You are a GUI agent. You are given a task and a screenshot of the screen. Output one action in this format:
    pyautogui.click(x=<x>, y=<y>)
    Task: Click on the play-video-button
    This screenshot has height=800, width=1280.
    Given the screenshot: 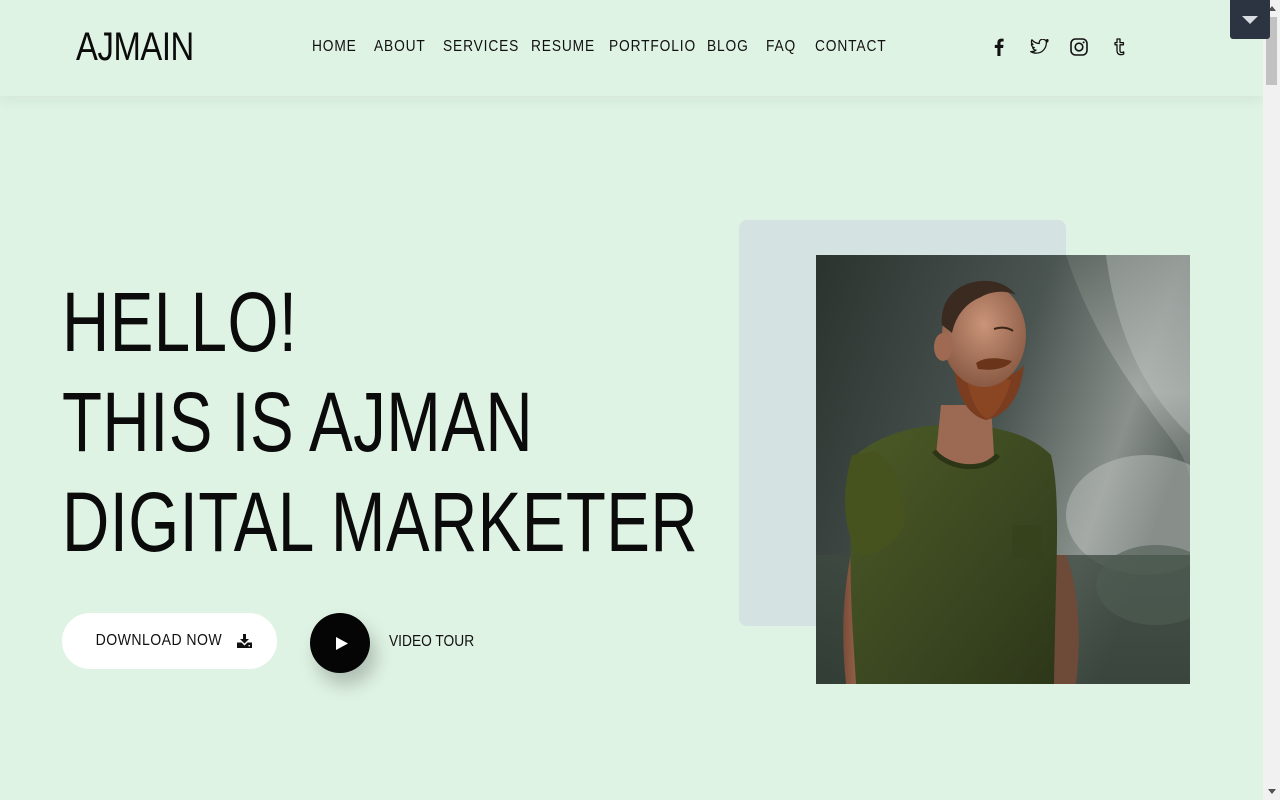 What is the action you would take?
    pyautogui.click(x=340, y=643)
    